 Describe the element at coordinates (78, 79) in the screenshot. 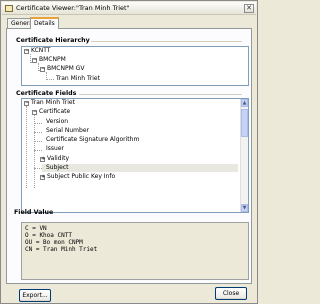

I see `hierarchy-item-tran-minh-triet: Tran Minh Triet` at that location.